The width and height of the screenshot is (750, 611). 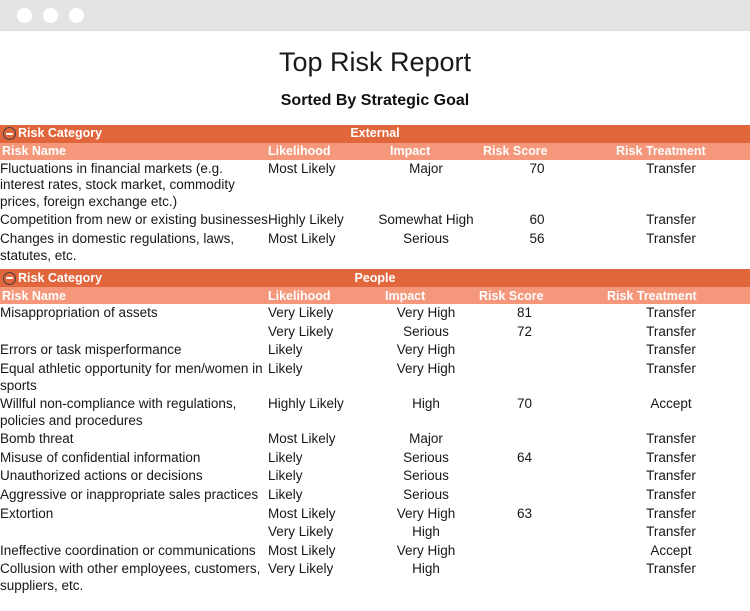 I want to click on cell-risk-score: 63, so click(x=525, y=513).